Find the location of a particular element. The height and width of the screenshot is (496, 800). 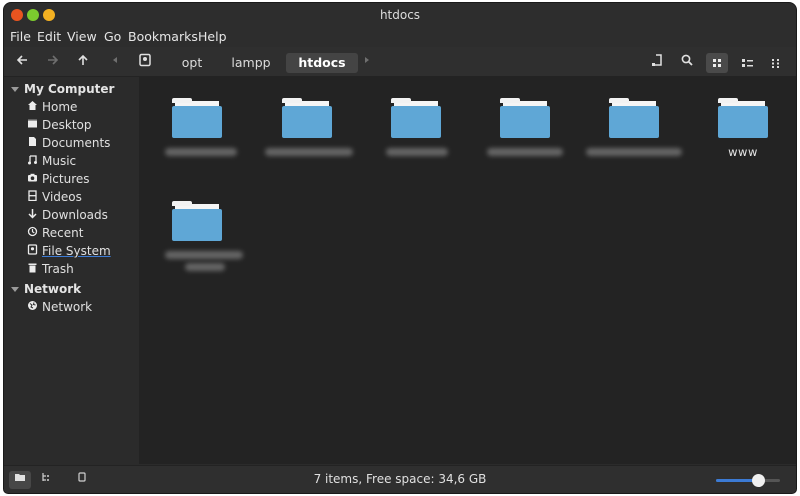

sidebar-item-music: Music is located at coordinates (51, 161).